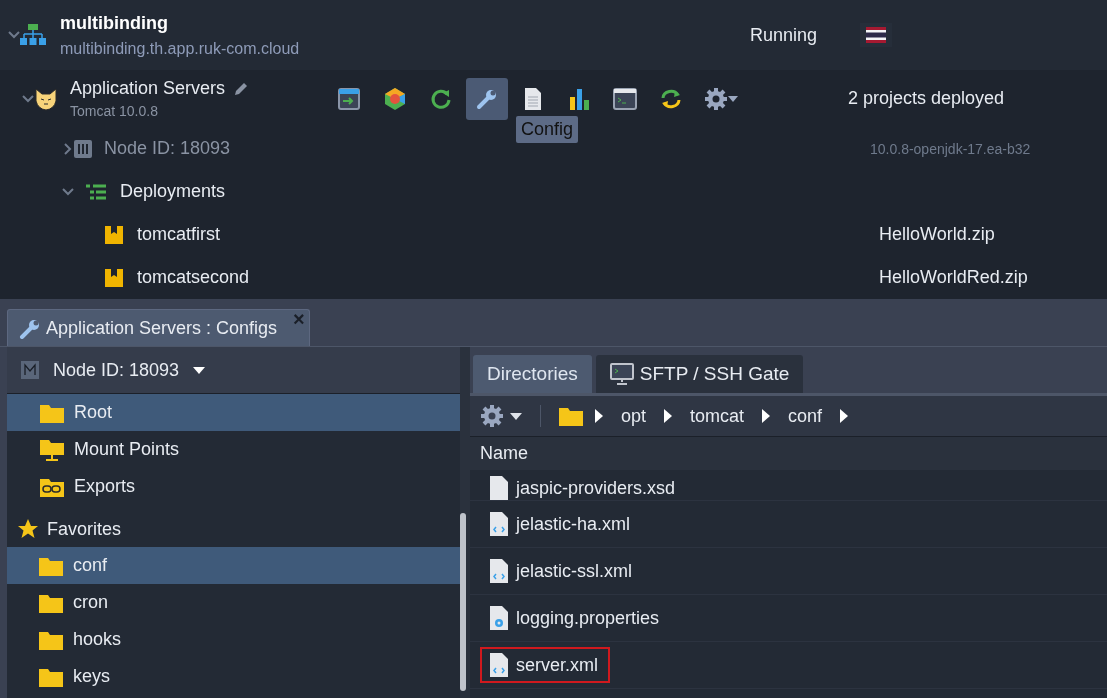 Image resolution: width=1107 pixels, height=698 pixels. I want to click on wrench-icon, so click(29, 328).